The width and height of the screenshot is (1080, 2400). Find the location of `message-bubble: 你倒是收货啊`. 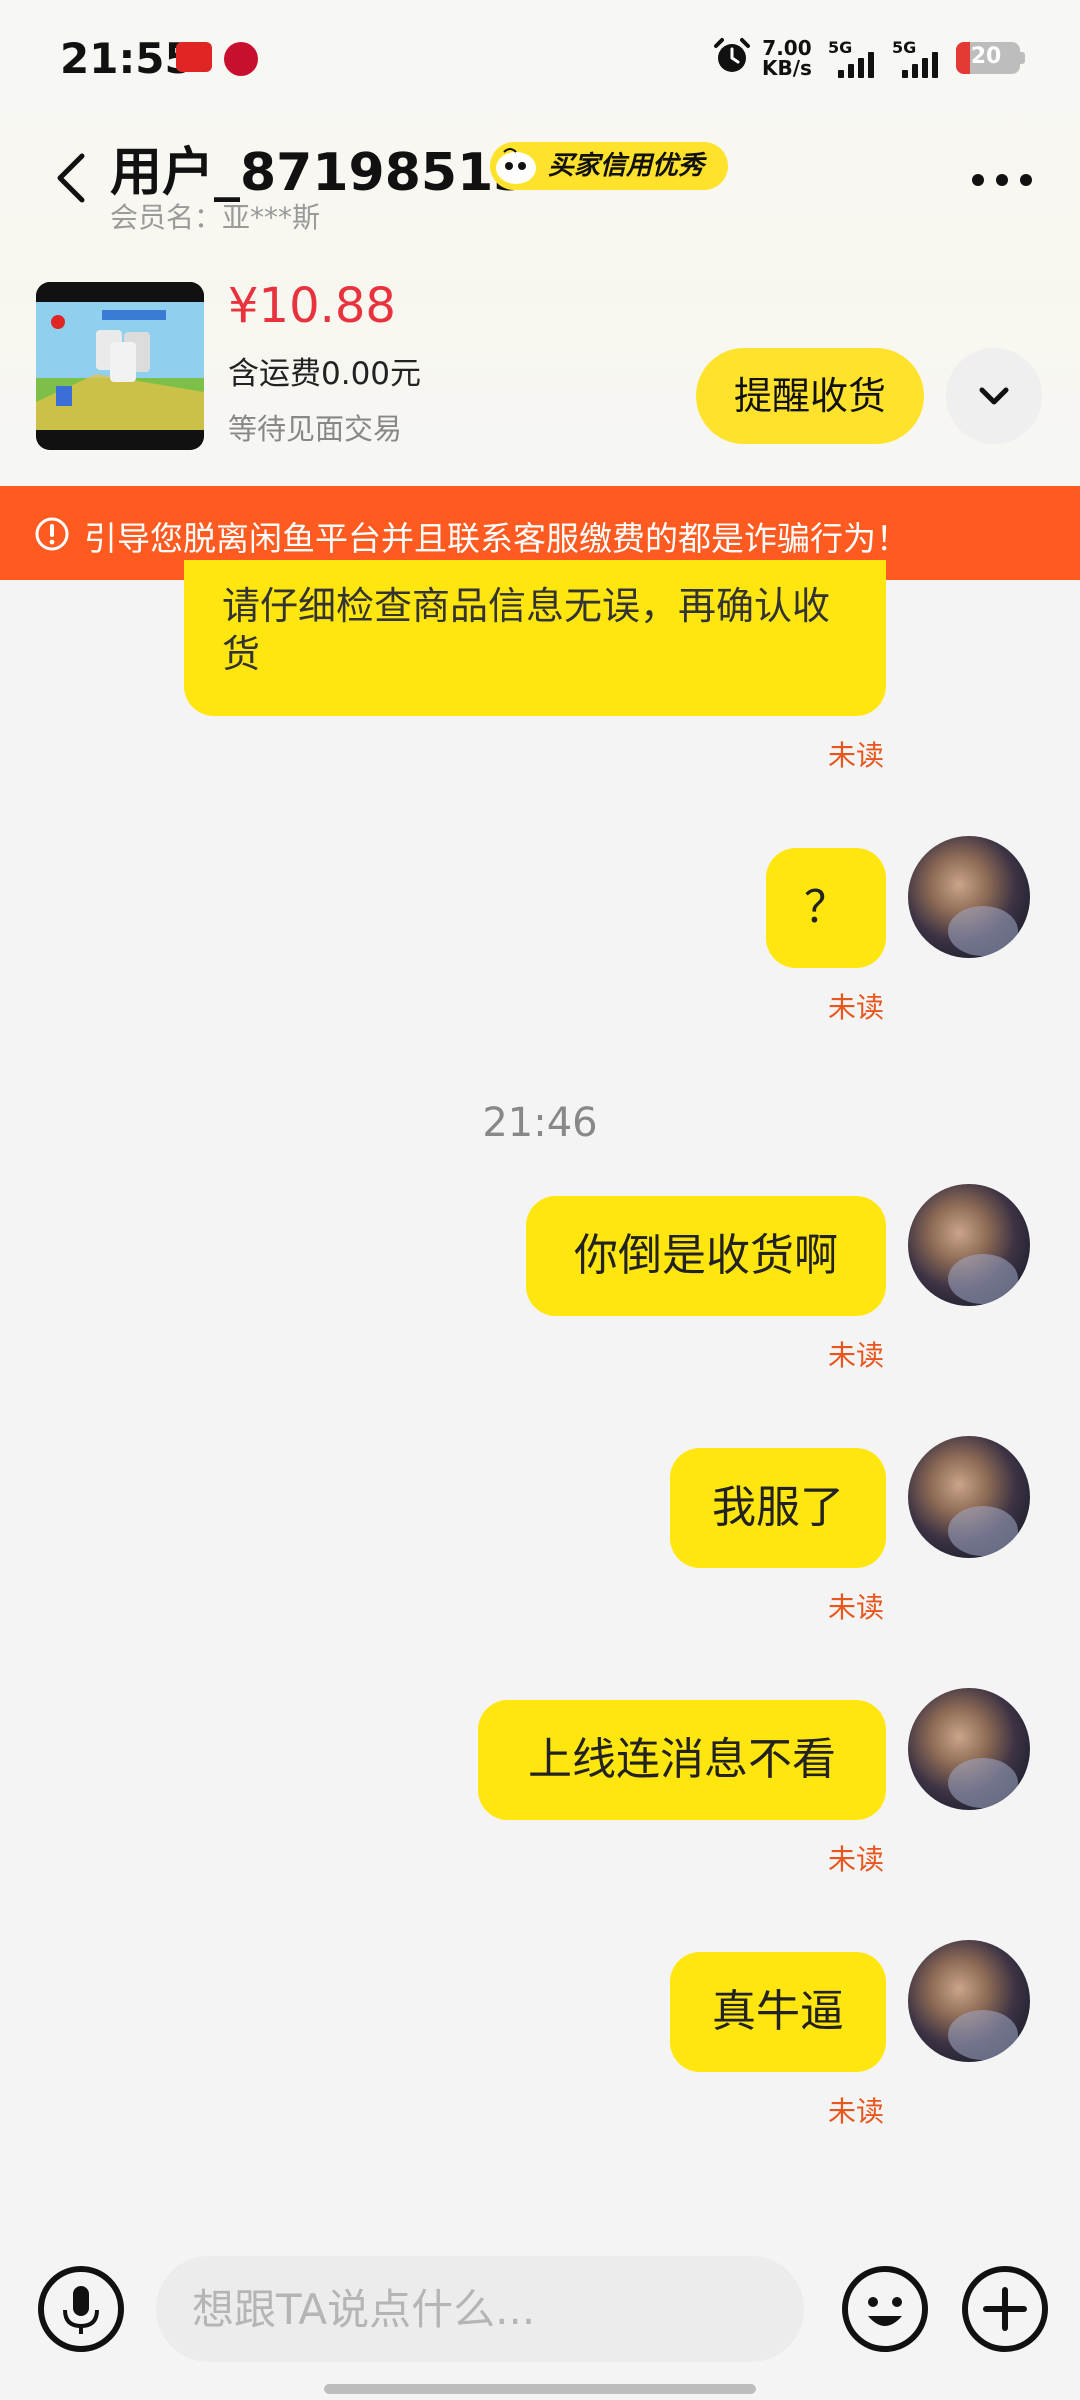

message-bubble: 你倒是收货啊 is located at coordinates (706, 1256).